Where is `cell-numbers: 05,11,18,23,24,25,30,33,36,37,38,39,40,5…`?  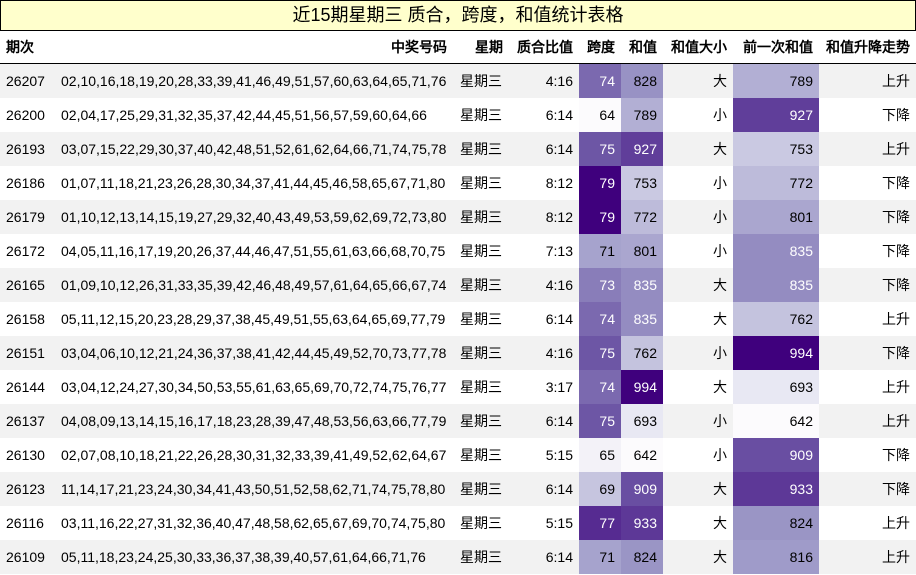 cell-numbers: 05,11,18,23,24,25,30,33,36,37,38,39,40,5… is located at coordinates (254, 557).